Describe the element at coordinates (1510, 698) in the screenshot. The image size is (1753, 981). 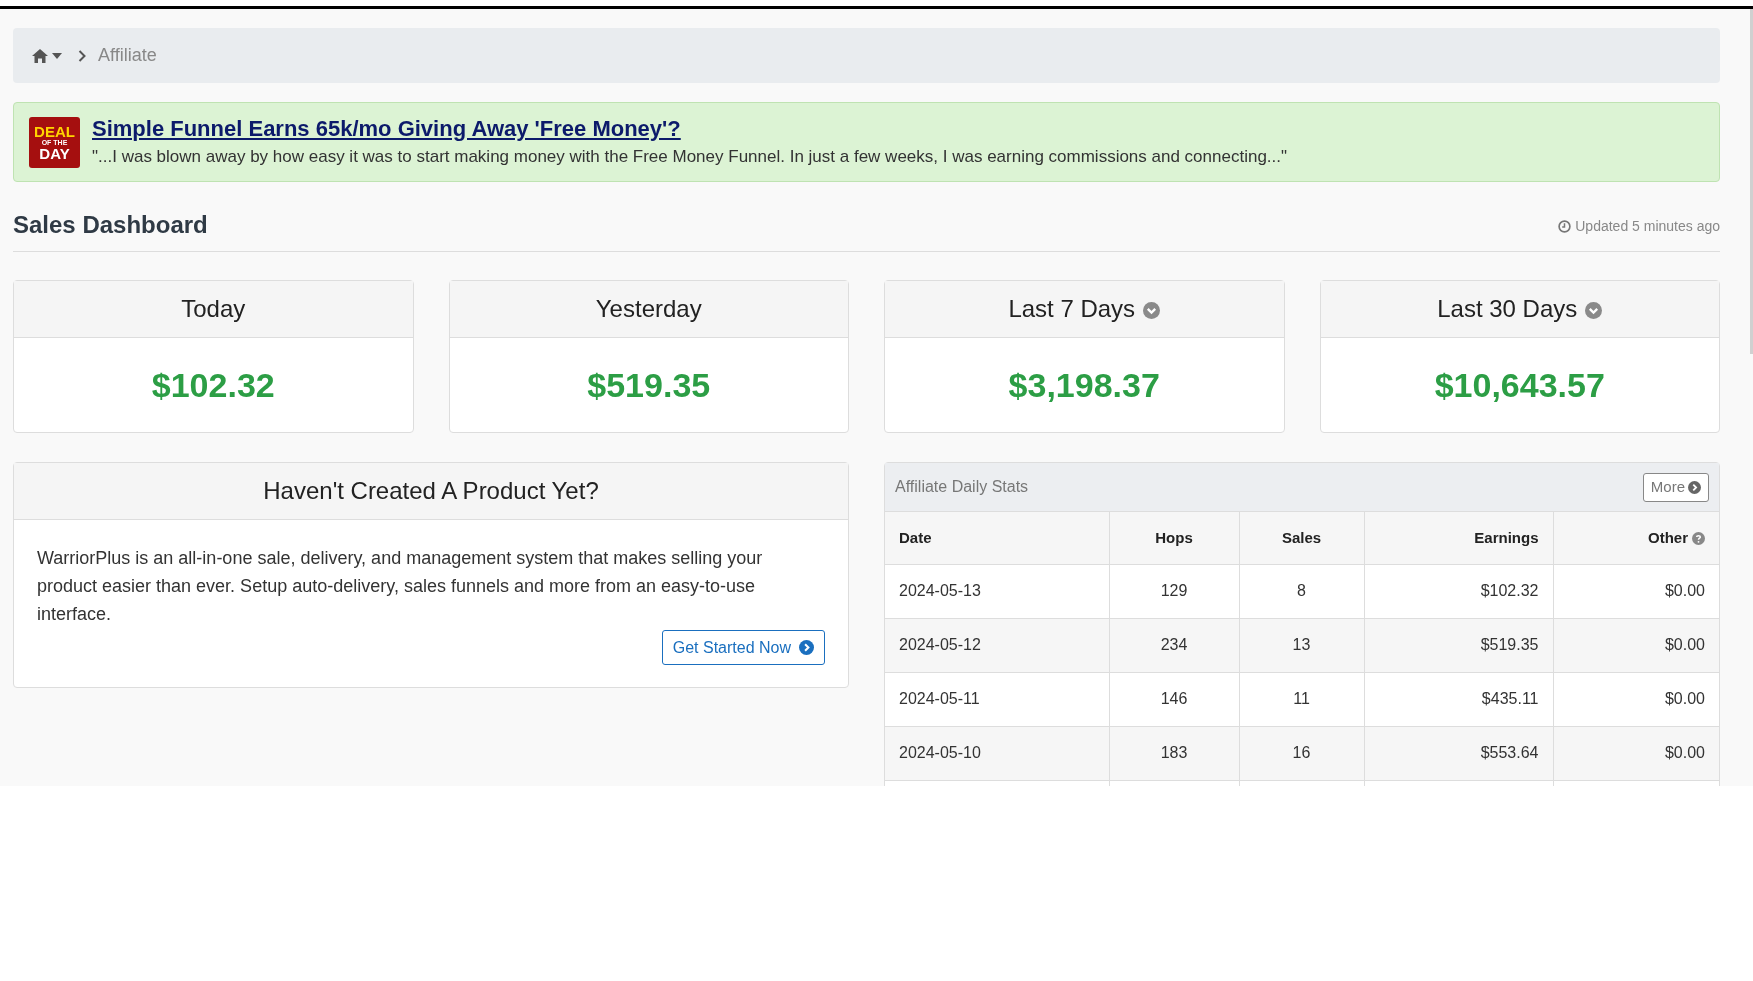
I see `table-cell: $435.11` at that location.